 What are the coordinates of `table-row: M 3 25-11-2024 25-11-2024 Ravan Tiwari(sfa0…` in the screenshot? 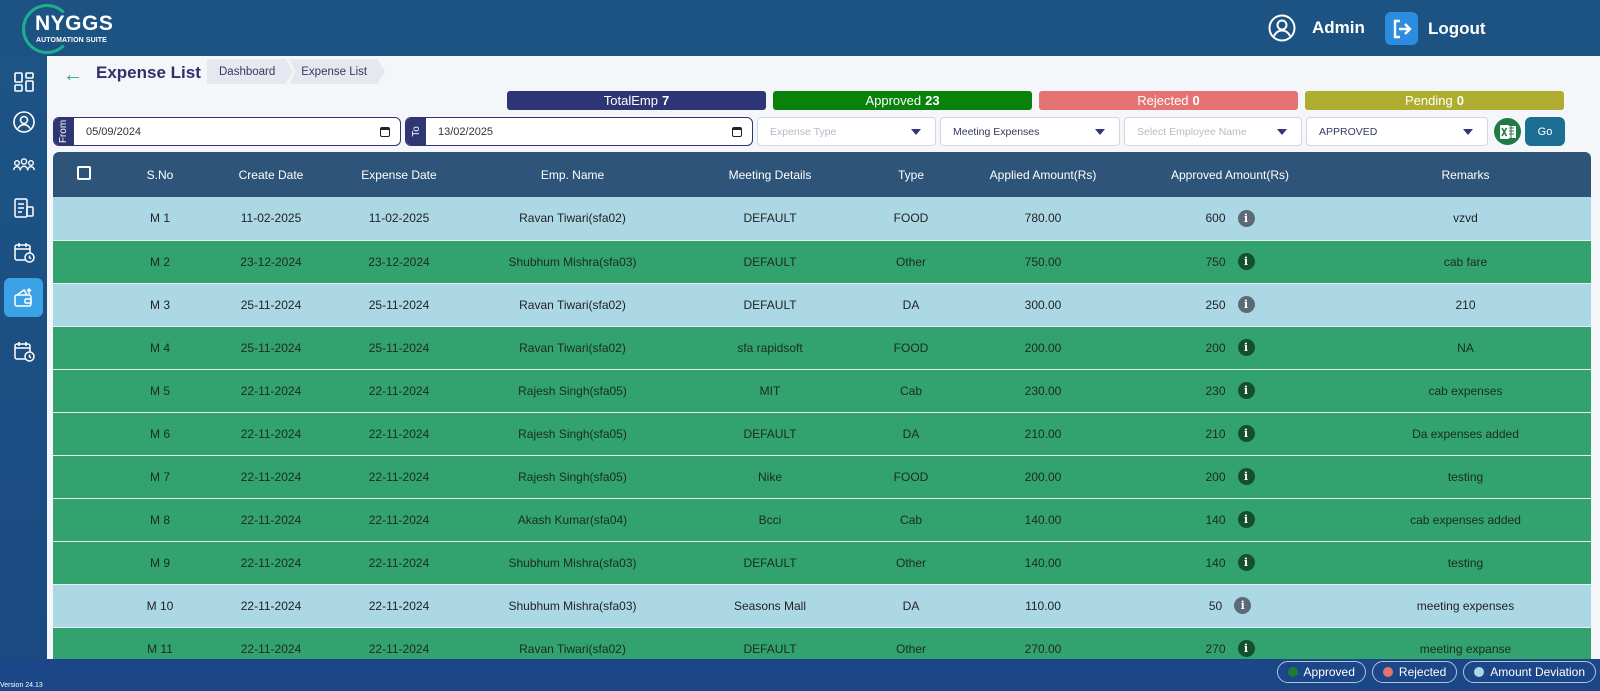 It's located at (822, 304).